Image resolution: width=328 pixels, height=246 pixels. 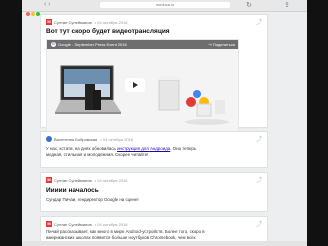 I want to click on reload-icon: ↻, so click(x=249, y=5).